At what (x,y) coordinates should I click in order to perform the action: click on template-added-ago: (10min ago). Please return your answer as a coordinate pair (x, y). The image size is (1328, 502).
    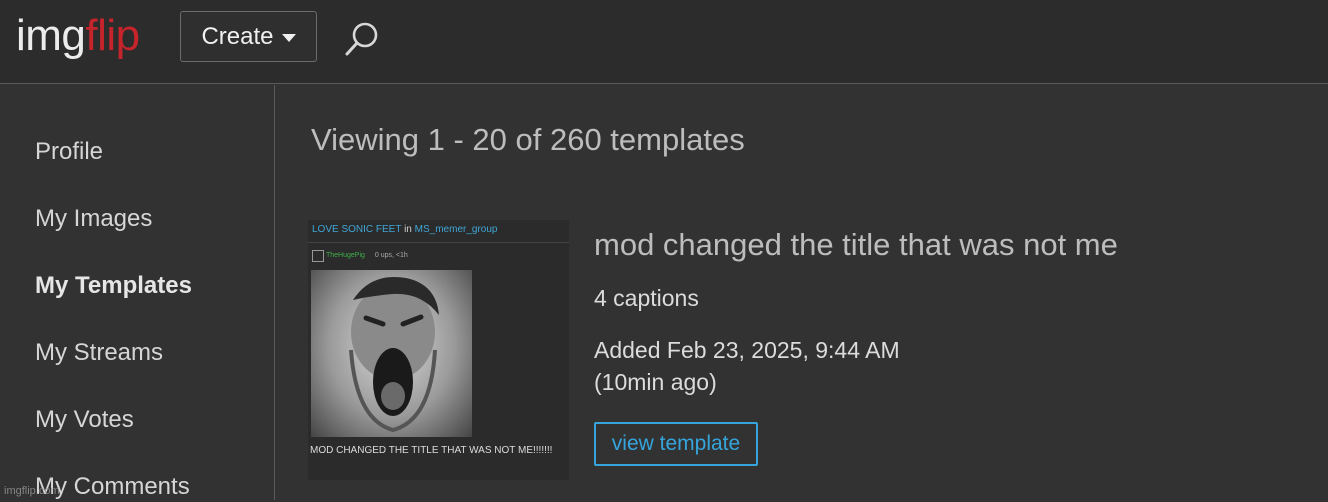
    Looking at the image, I should click on (655, 382).